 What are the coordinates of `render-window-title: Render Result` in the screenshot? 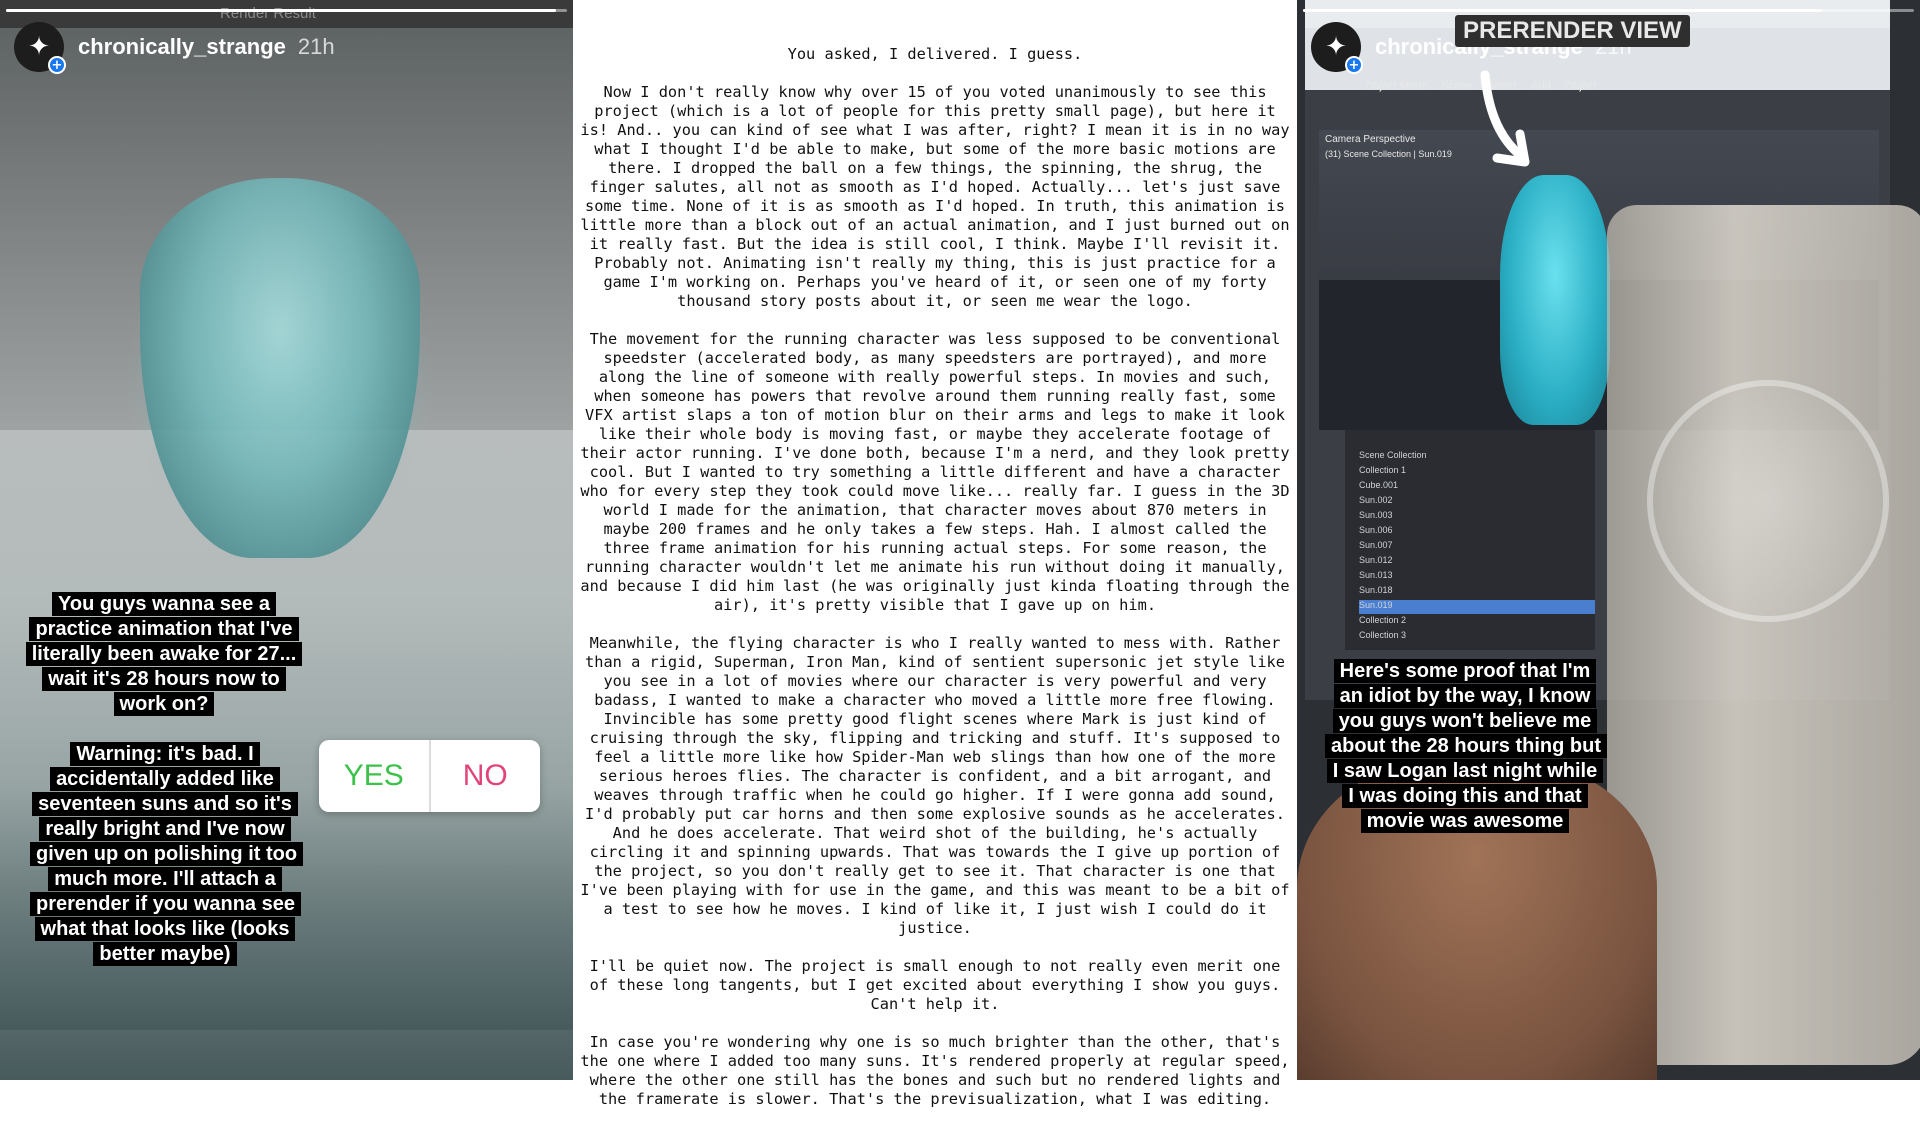 It's located at (268, 13).